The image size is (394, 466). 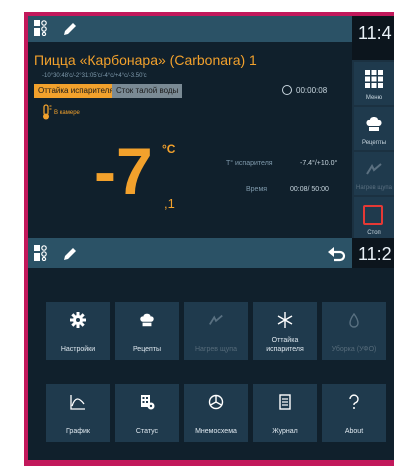 I want to click on temperature-unit: °C, so click(x=169, y=149).